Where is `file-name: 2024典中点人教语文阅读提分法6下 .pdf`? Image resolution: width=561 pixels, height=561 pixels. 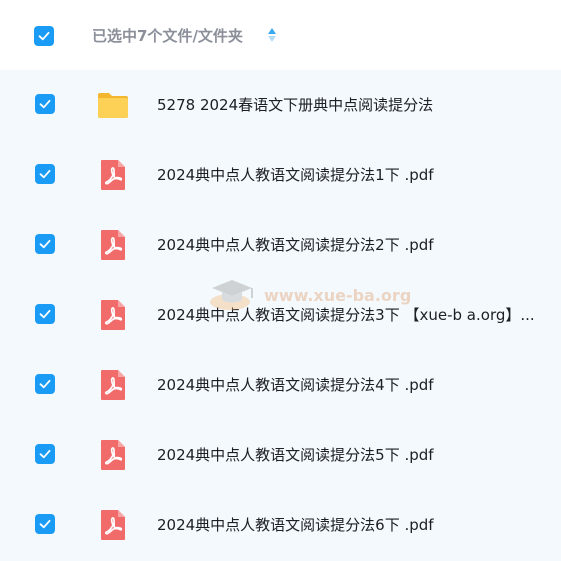 file-name: 2024典中点人教语文阅读提分法6下 .pdf is located at coordinates (295, 525).